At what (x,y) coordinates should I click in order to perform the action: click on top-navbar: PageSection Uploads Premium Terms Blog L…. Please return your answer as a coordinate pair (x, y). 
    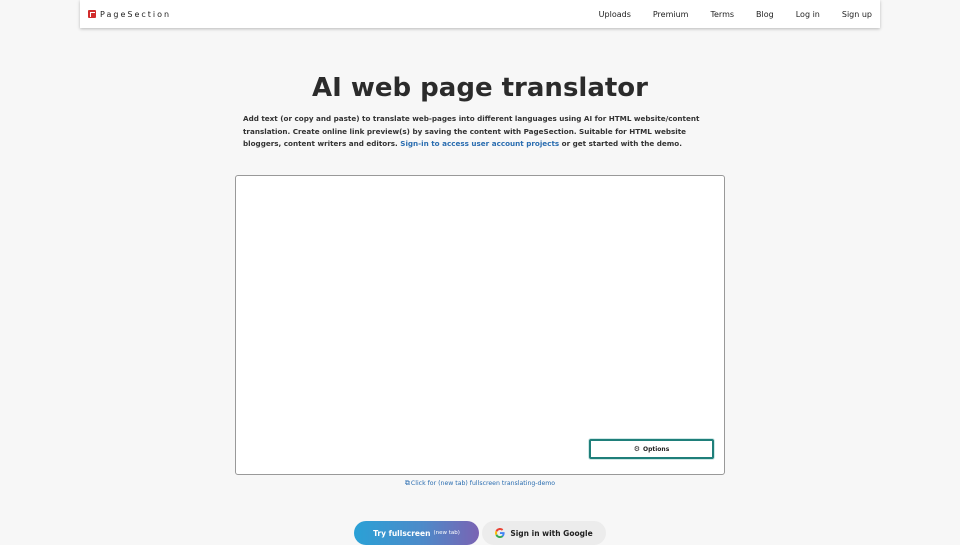
    Looking at the image, I should click on (480, 14).